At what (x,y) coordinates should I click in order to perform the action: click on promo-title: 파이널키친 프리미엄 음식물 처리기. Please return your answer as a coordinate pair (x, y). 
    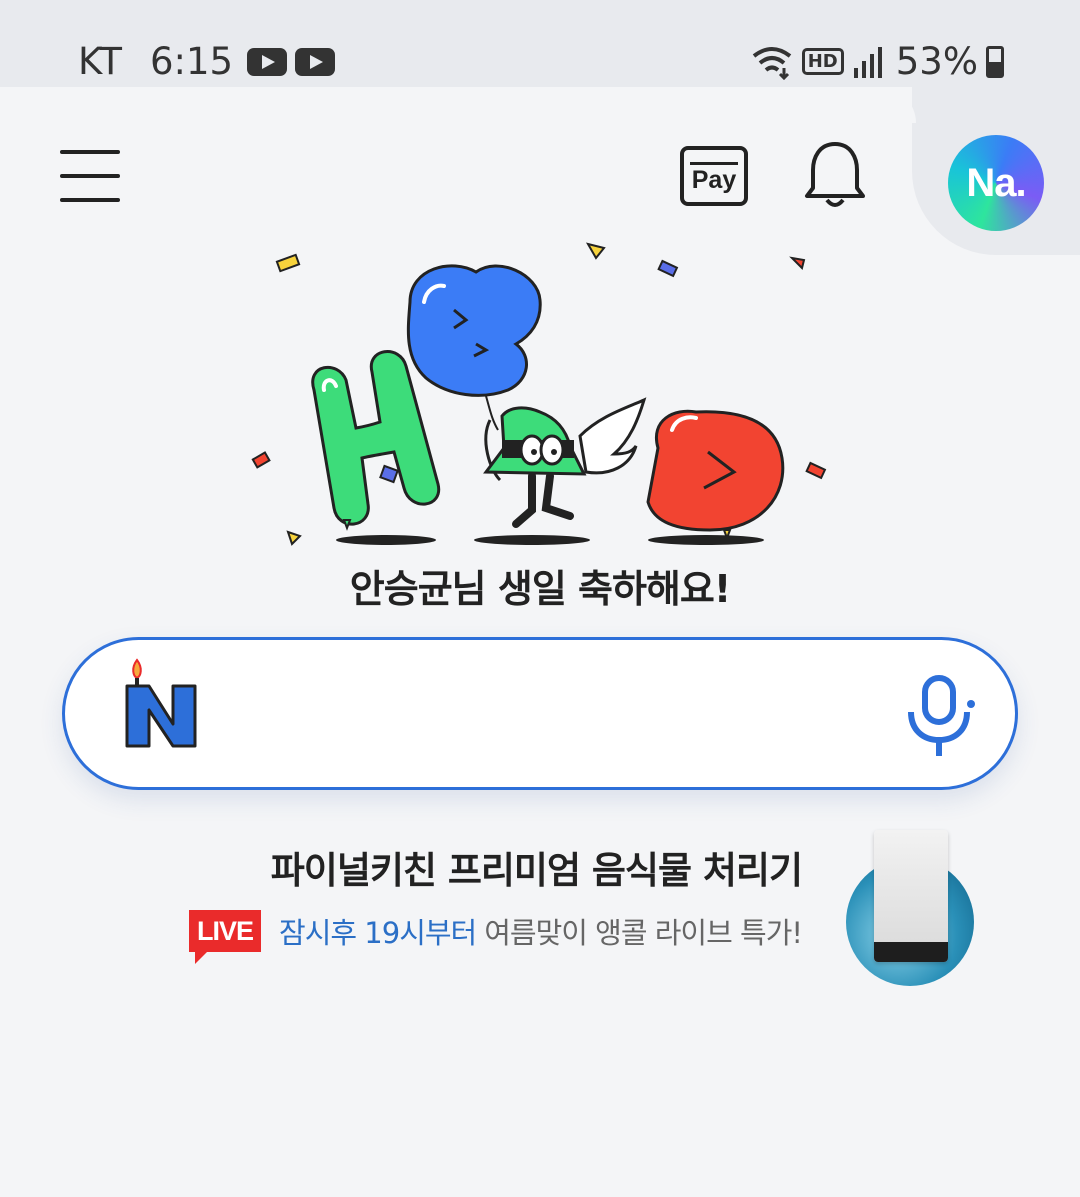
    Looking at the image, I should click on (537, 867).